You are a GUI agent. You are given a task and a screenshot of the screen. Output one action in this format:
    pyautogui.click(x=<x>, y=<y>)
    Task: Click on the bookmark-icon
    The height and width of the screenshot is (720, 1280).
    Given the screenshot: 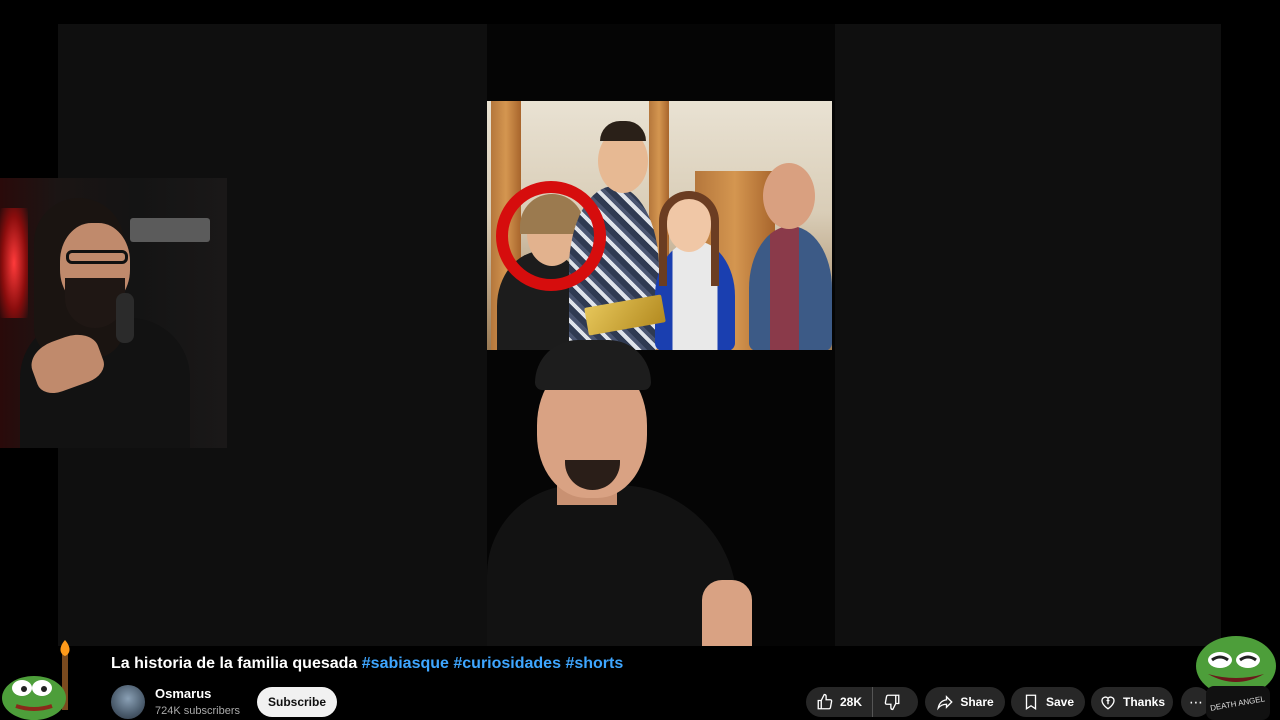 What is the action you would take?
    pyautogui.click(x=1031, y=702)
    